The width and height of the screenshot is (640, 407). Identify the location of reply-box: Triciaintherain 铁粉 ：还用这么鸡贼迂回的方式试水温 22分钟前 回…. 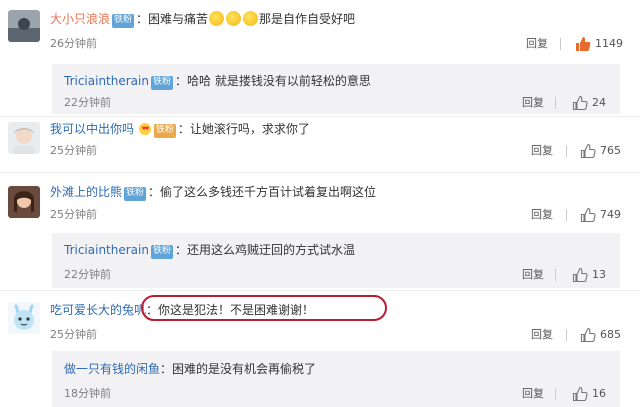
(336, 260).